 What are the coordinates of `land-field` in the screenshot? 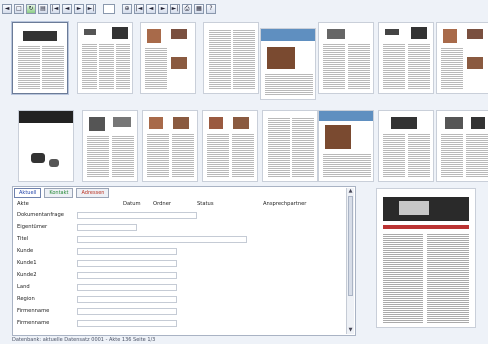 It's located at (127, 287).